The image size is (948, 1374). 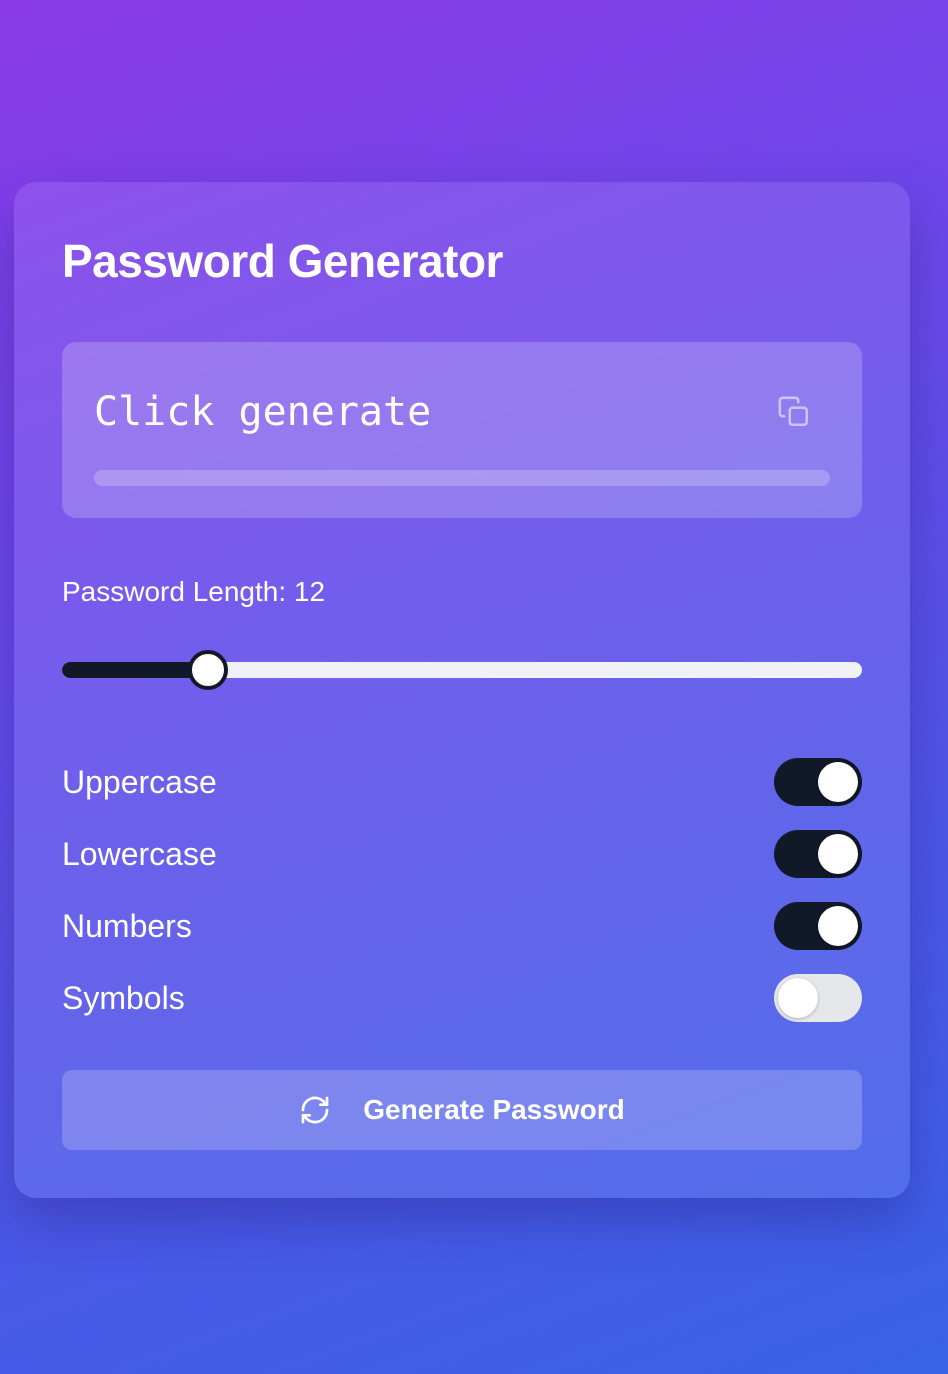 What do you see at coordinates (127, 926) in the screenshot?
I see `option-label-numbers: Numbers` at bounding box center [127, 926].